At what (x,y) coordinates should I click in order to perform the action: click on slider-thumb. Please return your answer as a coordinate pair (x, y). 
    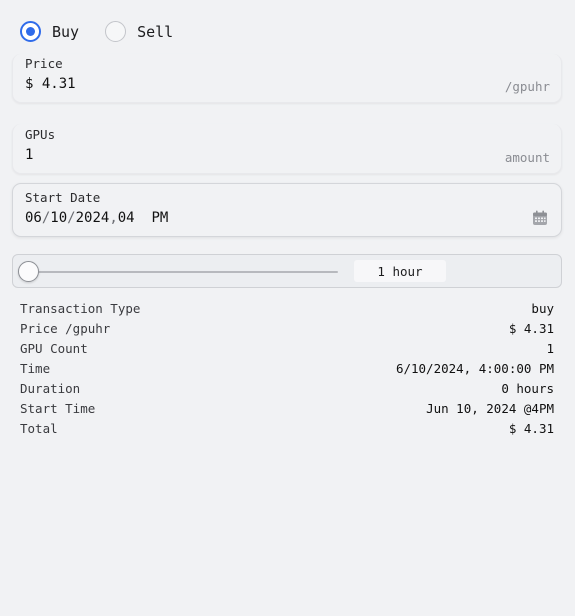
    Looking at the image, I should click on (28, 271).